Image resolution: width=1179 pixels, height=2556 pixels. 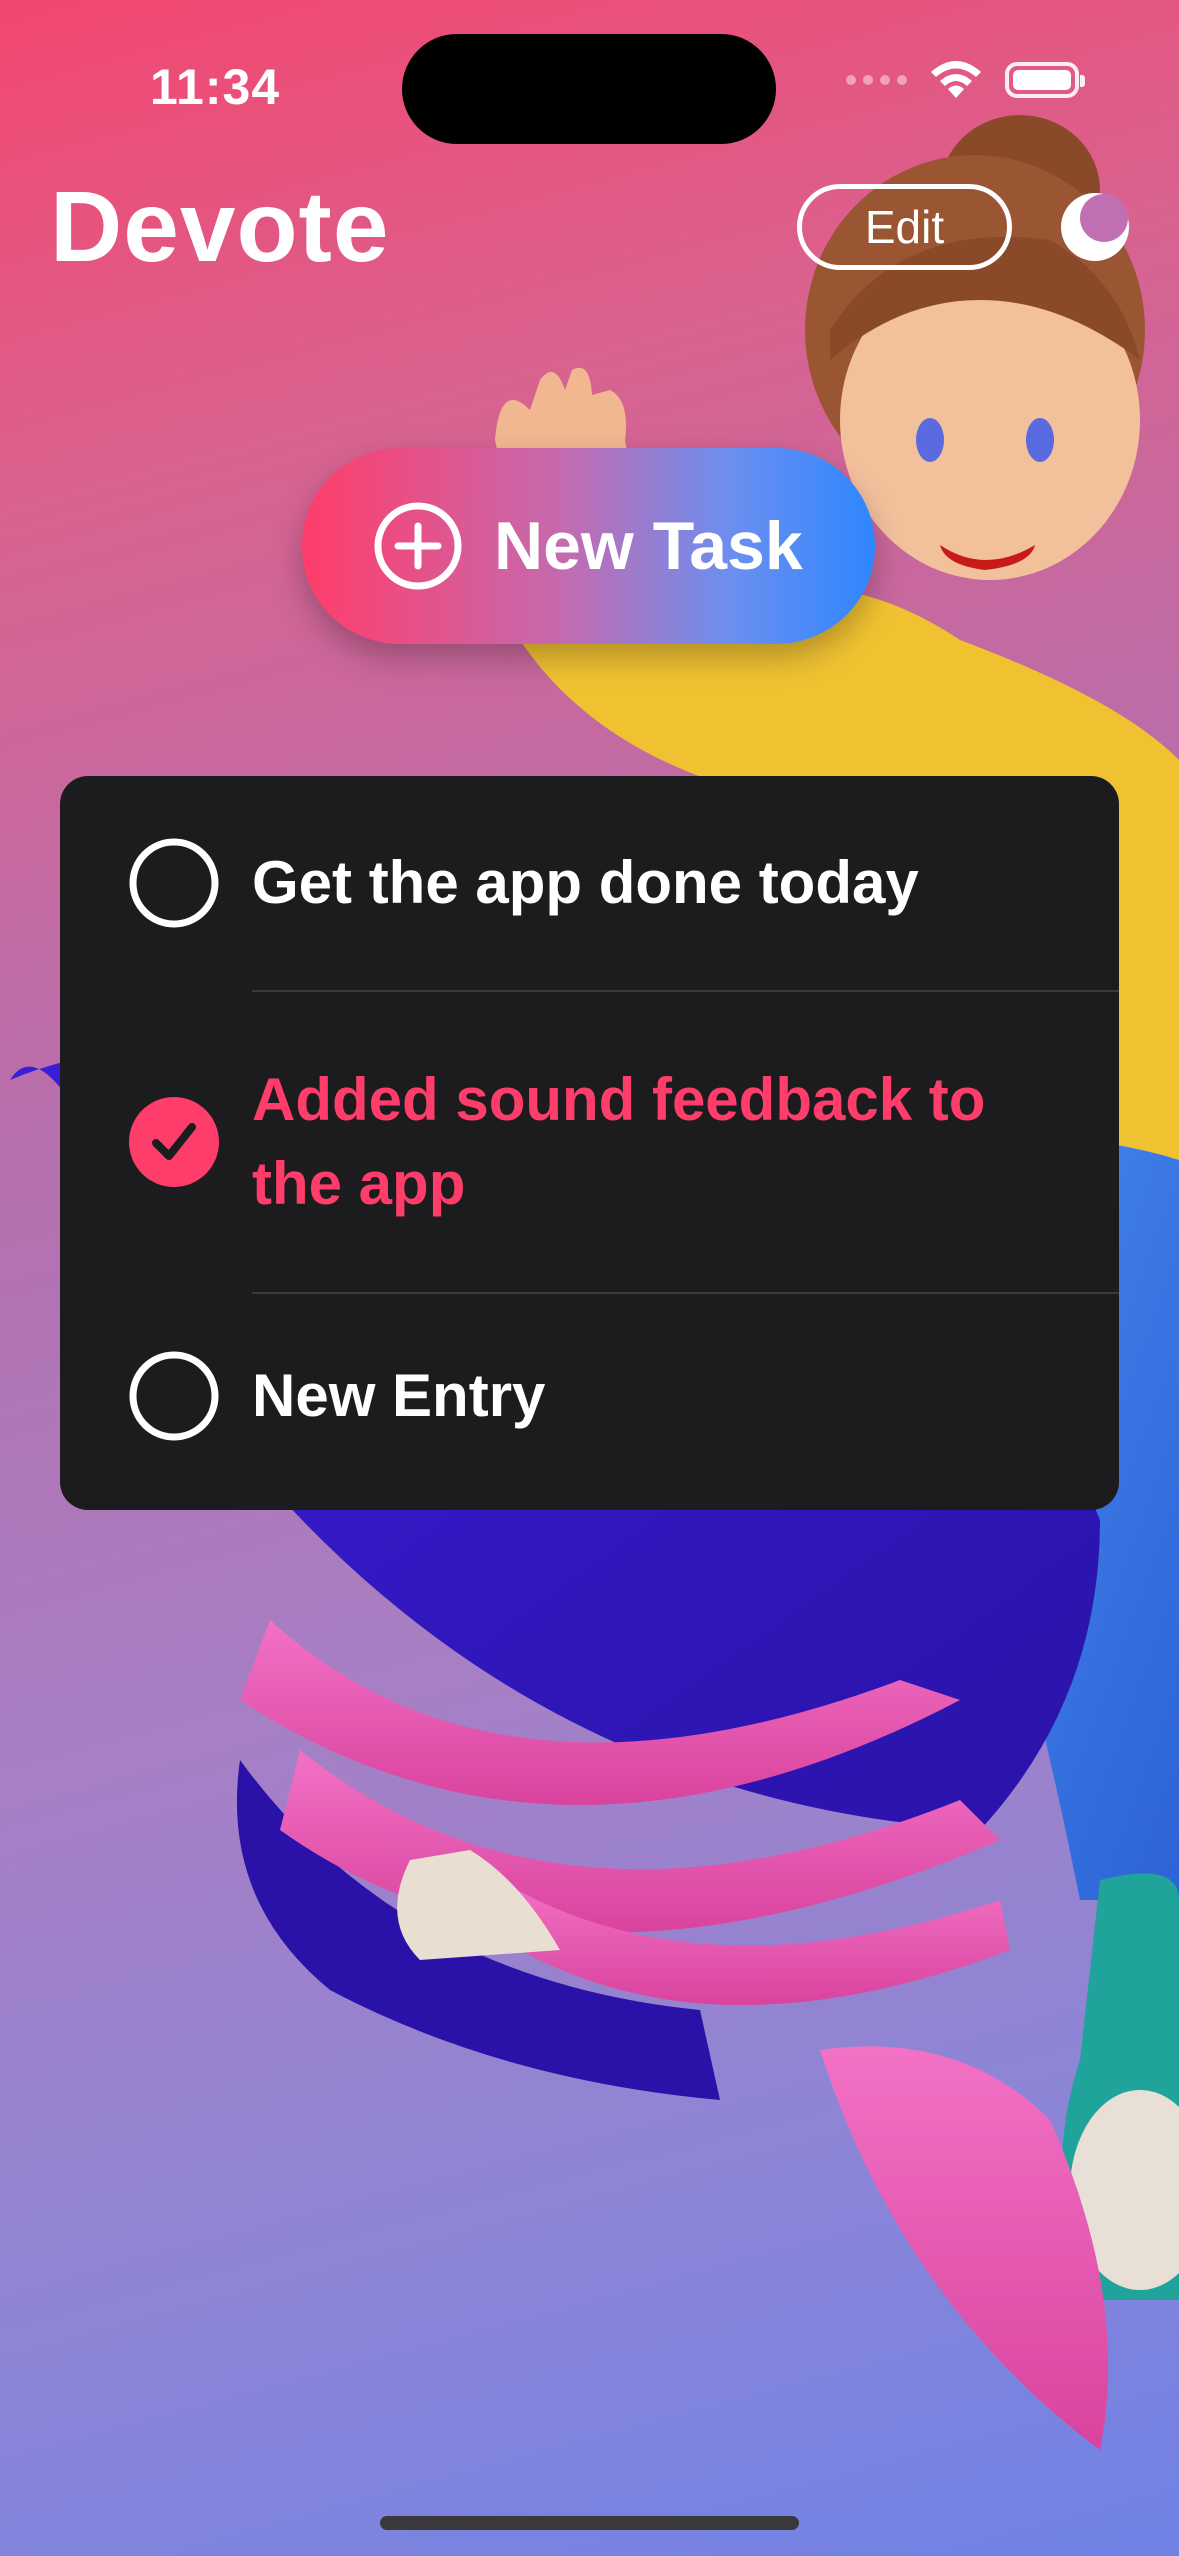 What do you see at coordinates (648, 546) in the screenshot?
I see `new-task-label: New Task` at bounding box center [648, 546].